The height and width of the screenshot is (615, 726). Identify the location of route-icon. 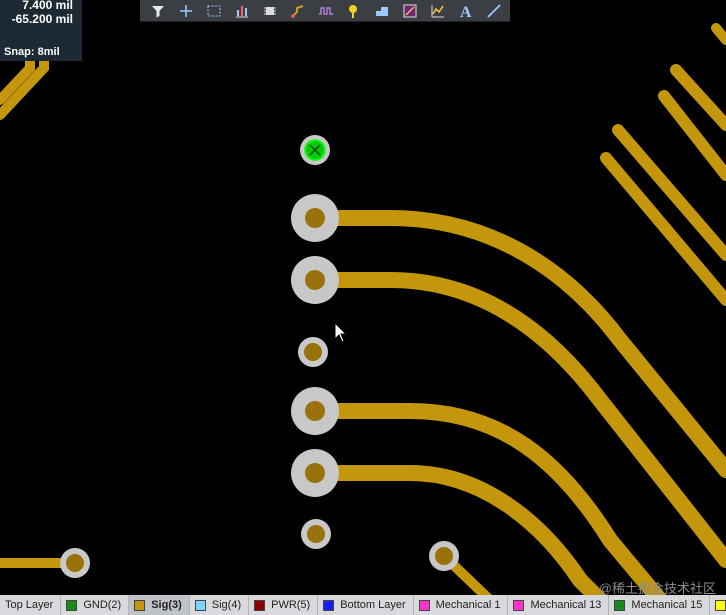
(297, 11).